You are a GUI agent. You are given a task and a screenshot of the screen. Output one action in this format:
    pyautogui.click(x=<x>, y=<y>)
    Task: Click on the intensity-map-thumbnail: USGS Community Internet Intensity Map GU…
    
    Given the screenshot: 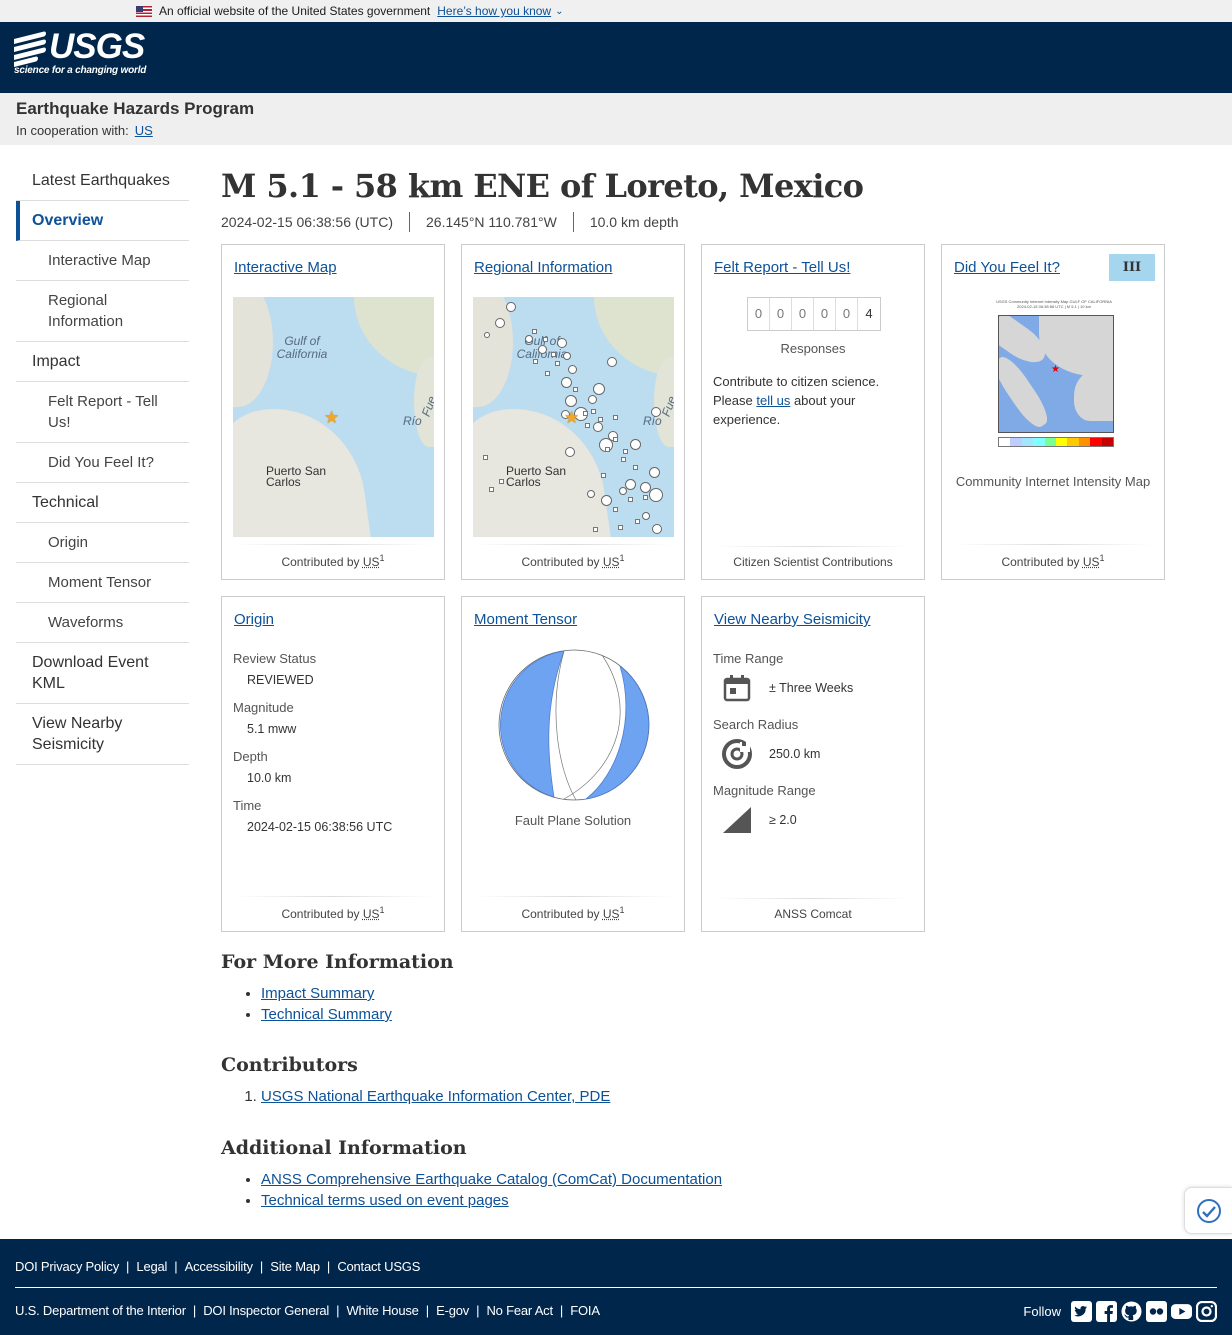 What is the action you would take?
    pyautogui.click(x=1054, y=376)
    